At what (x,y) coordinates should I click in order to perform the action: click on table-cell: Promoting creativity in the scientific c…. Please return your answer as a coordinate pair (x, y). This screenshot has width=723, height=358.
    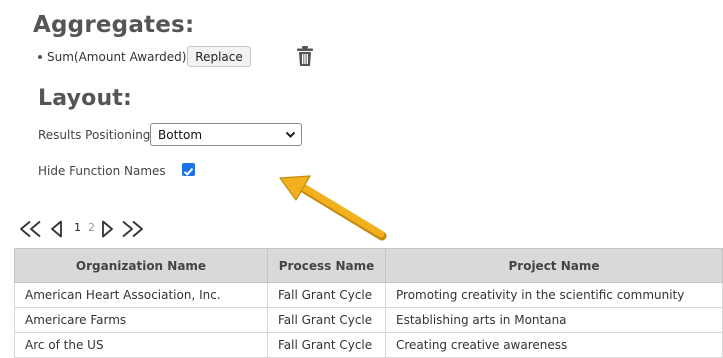
    Looking at the image, I should click on (554, 295).